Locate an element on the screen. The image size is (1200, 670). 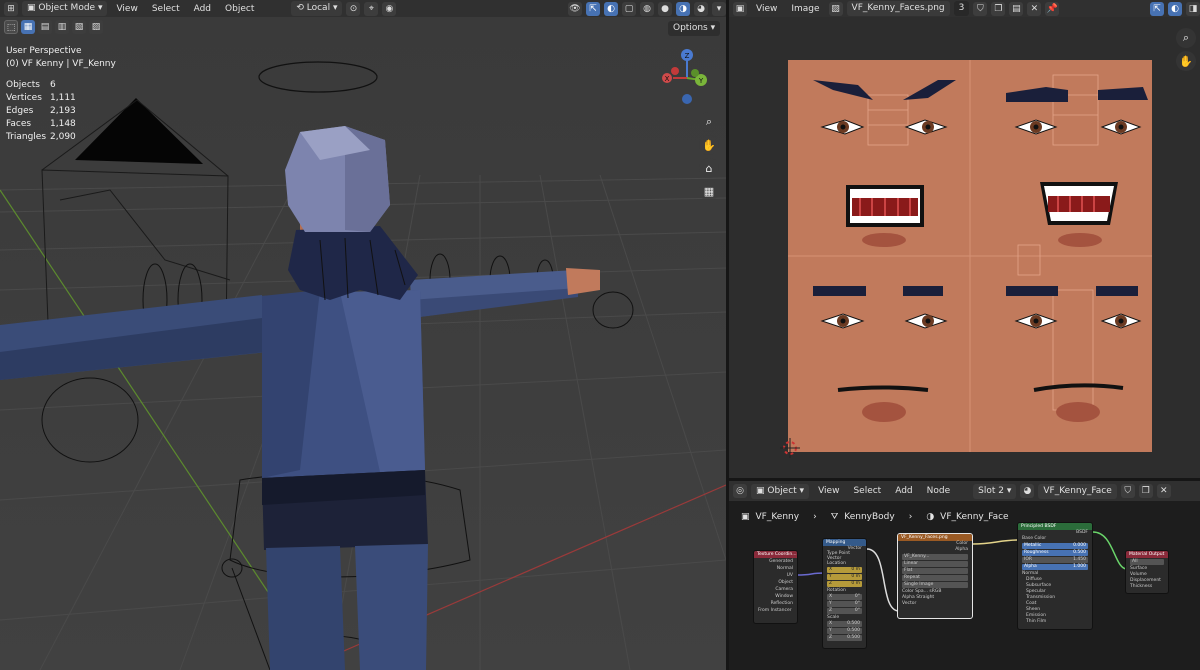
ior-field: IOR 1.450 is located at coordinates (1055, 560).